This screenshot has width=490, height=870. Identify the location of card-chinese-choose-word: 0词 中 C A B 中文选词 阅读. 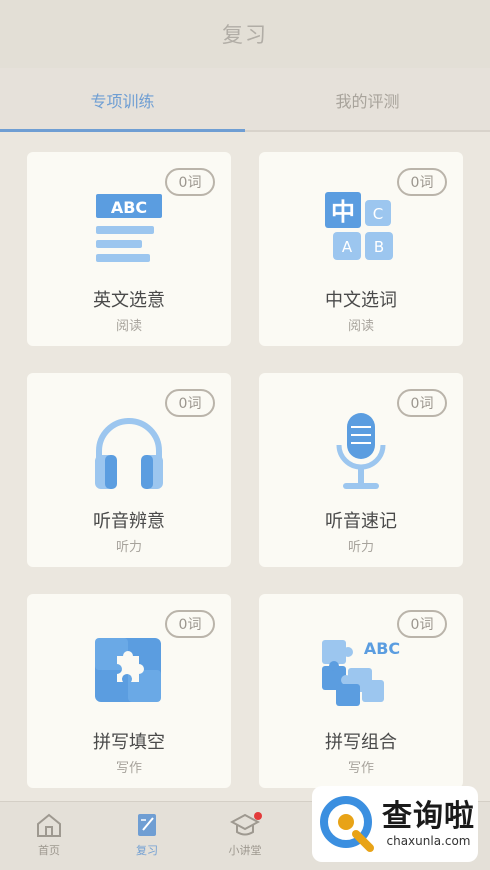
(361, 249).